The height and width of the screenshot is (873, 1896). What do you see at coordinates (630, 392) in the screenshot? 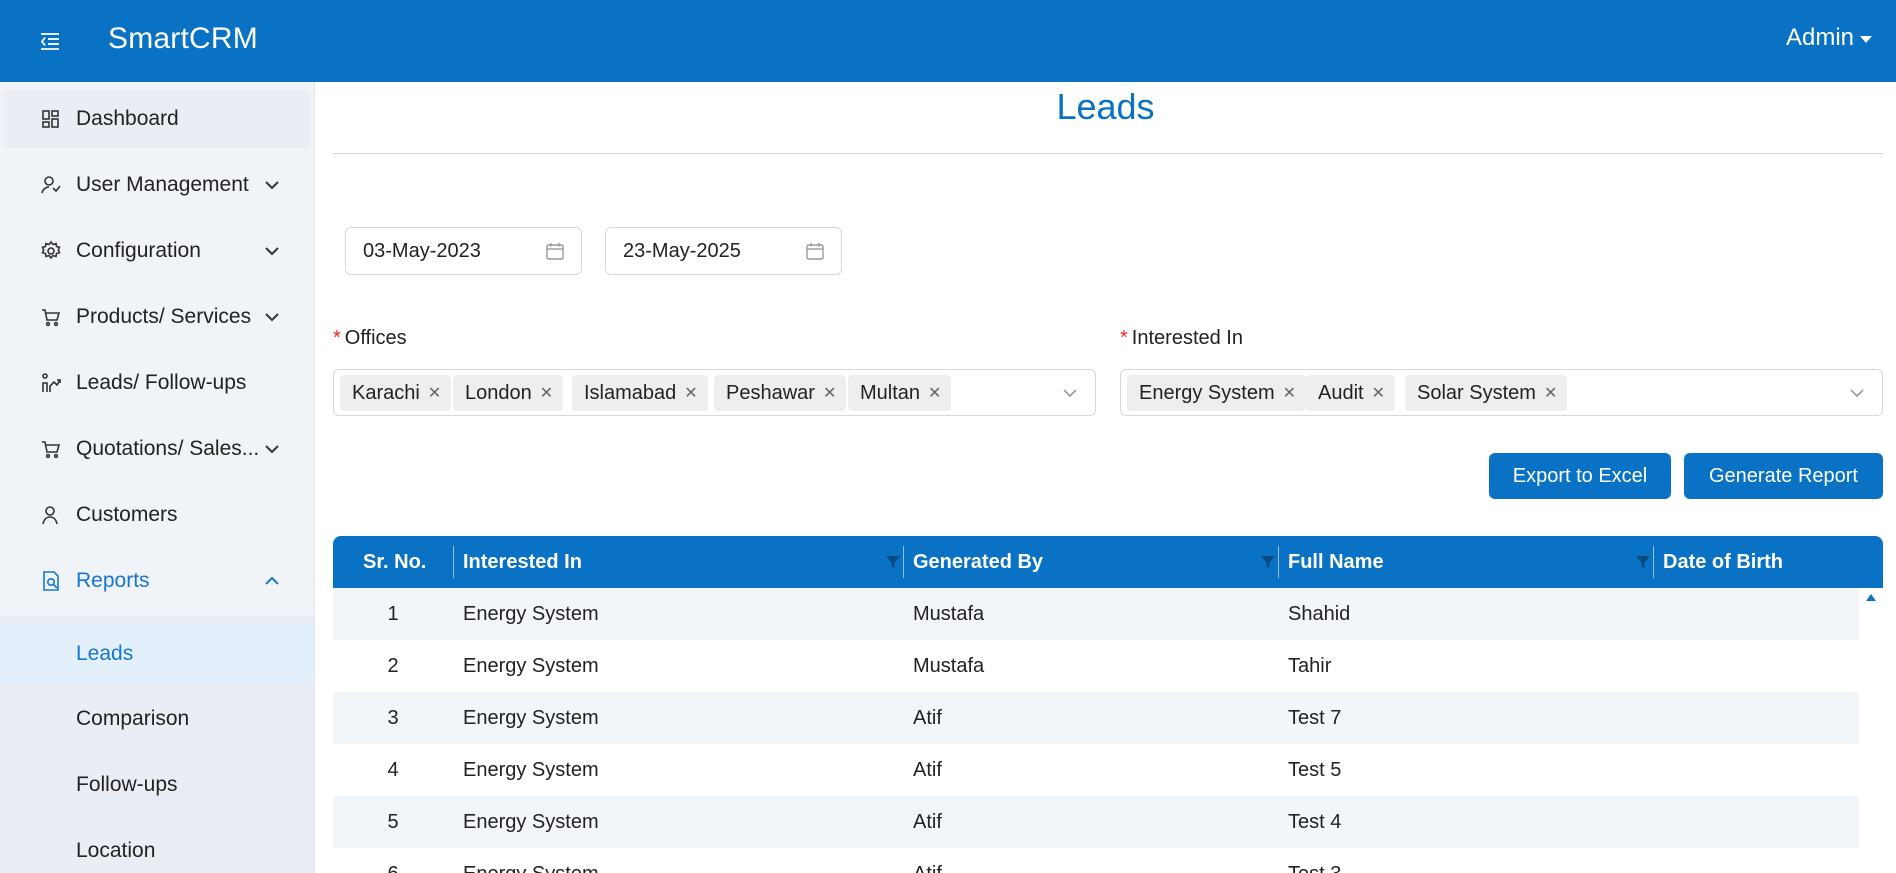
I see `tag-label: Islamabad` at bounding box center [630, 392].